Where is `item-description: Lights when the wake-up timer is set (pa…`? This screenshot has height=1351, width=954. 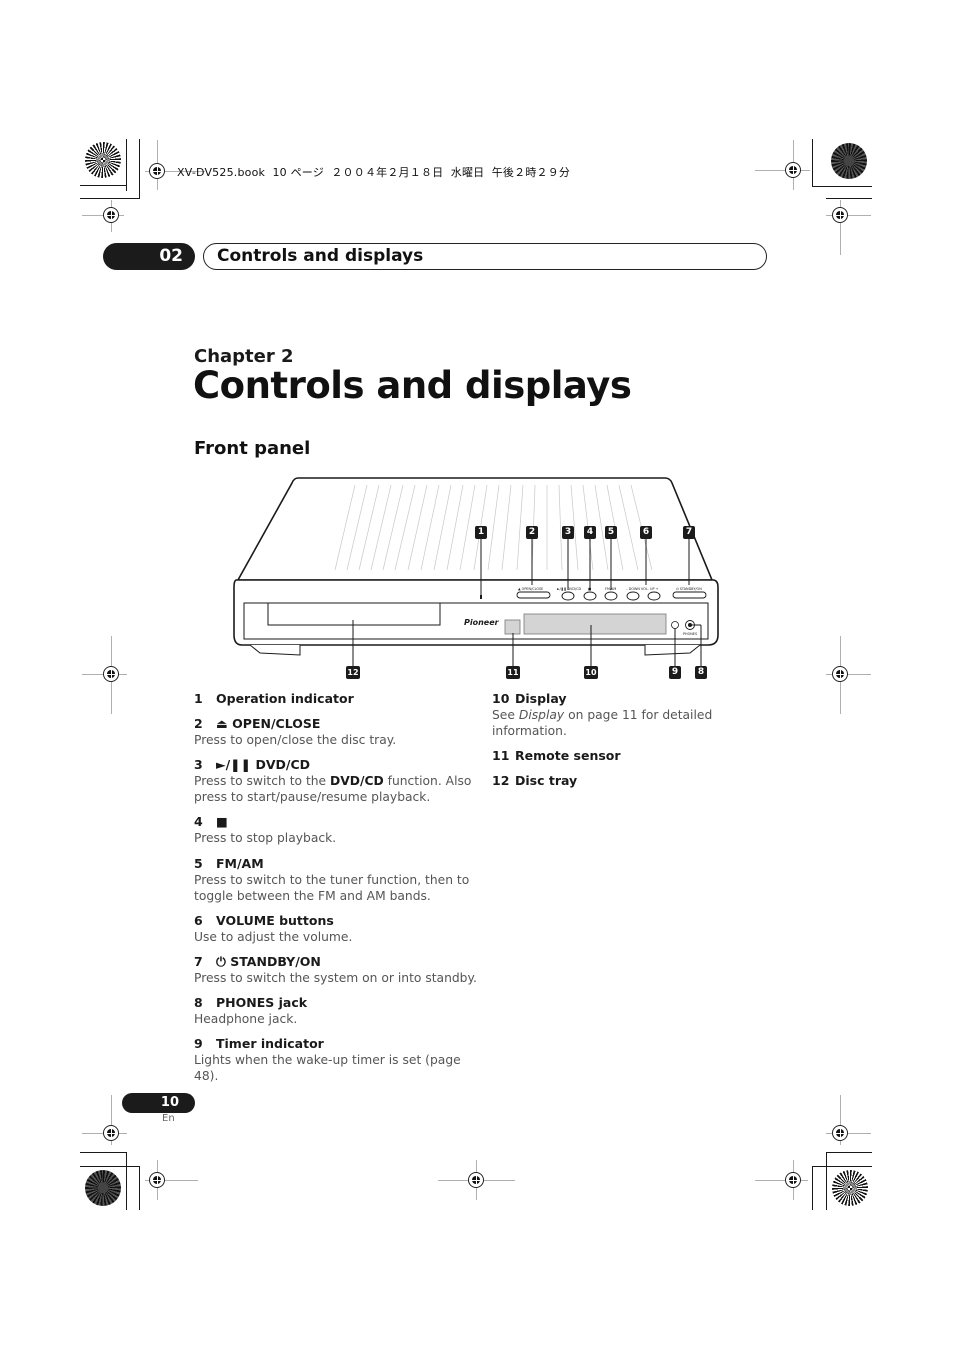 item-description: Lights when the wake-up timer is set (pa… is located at coordinates (327, 1068).